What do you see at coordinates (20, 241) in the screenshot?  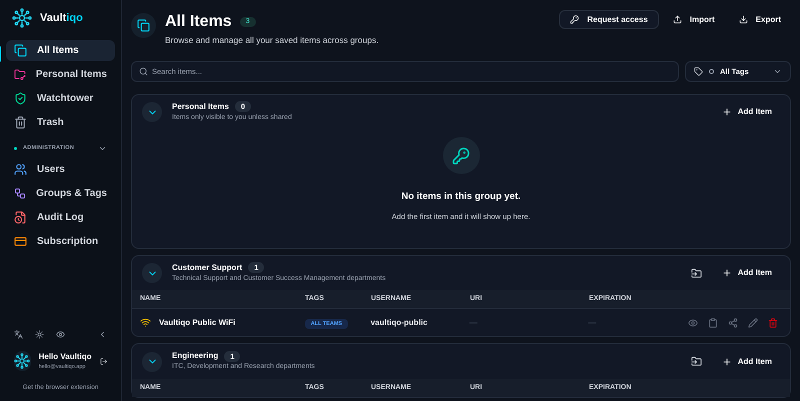 I see `card-icon` at bounding box center [20, 241].